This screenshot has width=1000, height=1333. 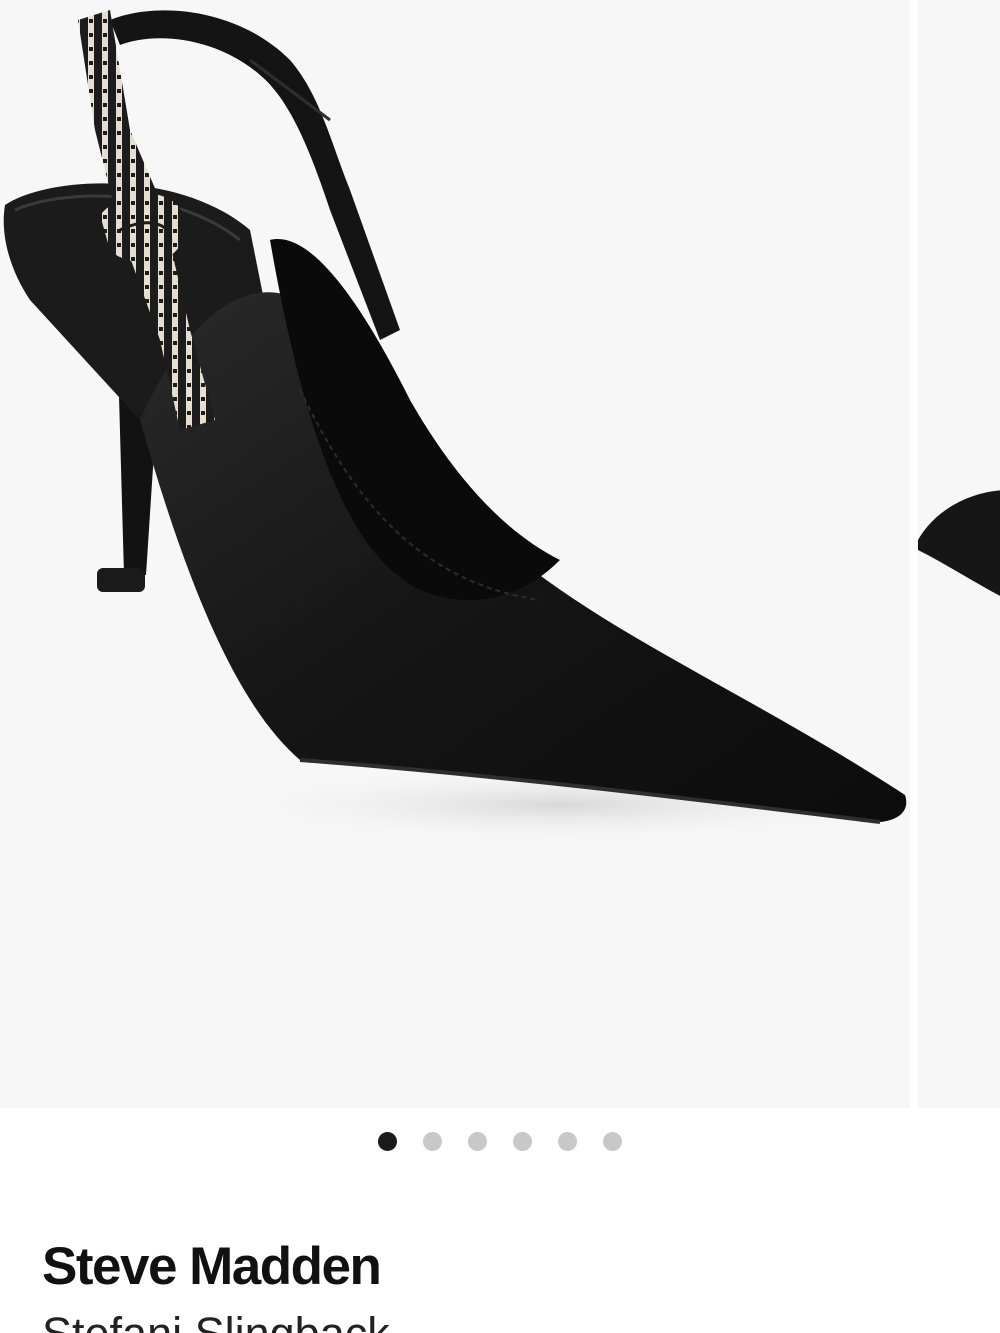 What do you see at coordinates (959, 543) in the screenshot?
I see `next-shoe-illustration` at bounding box center [959, 543].